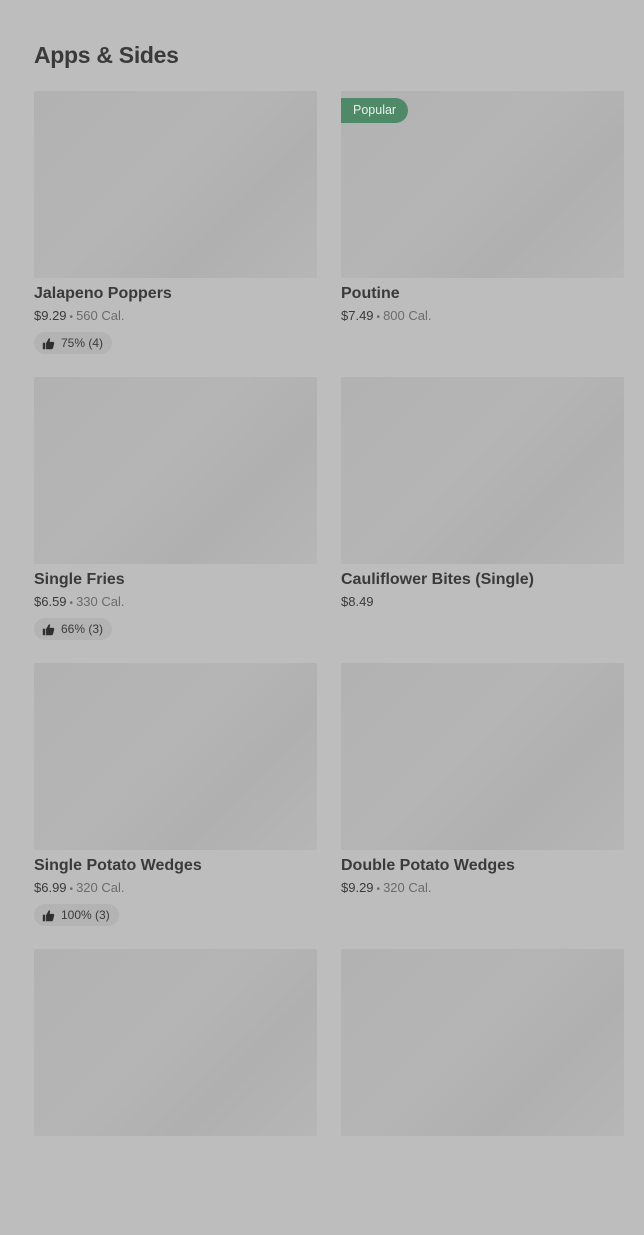  What do you see at coordinates (50, 601) in the screenshot?
I see `item-price: $6.59` at bounding box center [50, 601].